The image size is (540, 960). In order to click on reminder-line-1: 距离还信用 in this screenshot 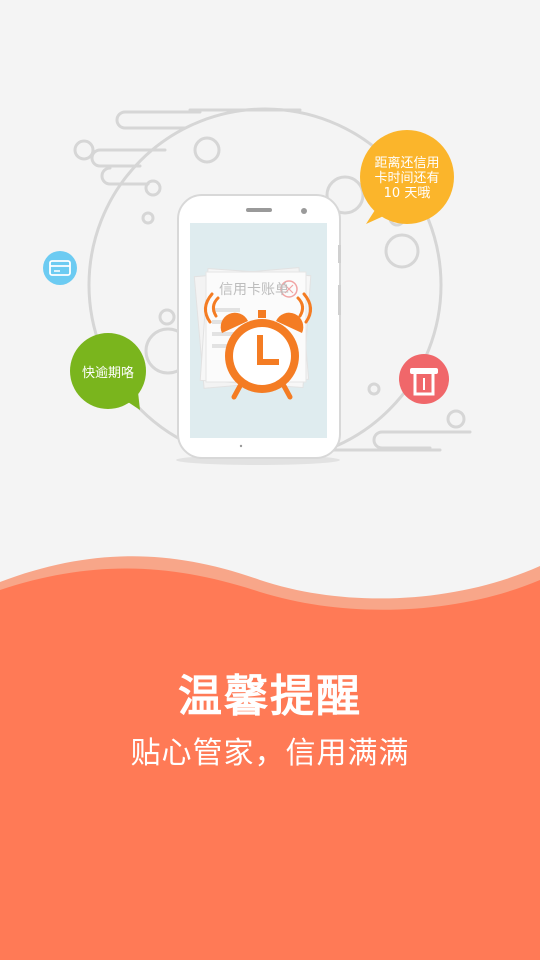, I will do `click(406, 163)`.